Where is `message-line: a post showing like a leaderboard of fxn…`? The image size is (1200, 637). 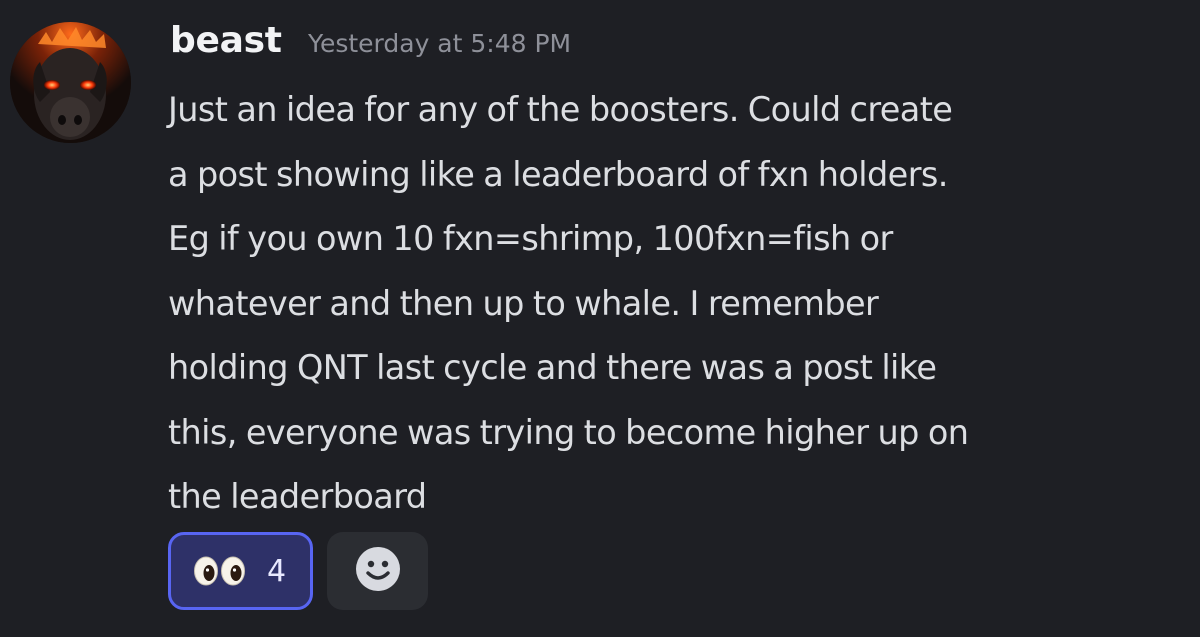 message-line: a post showing like a leaderboard of fxn… is located at coordinates (558, 174).